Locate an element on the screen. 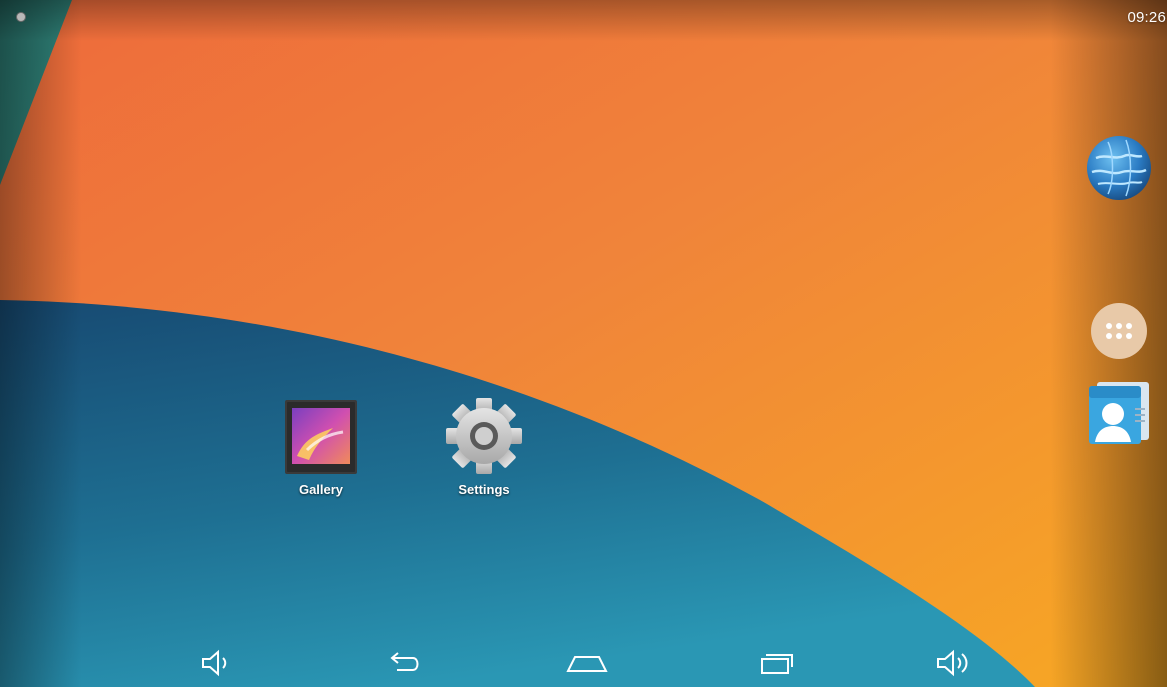  dock-browser is located at coordinates (1119, 170).